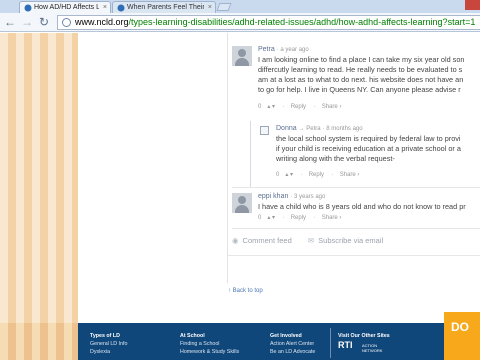 The width and height of the screenshot is (480, 360). I want to click on footer-link: Action Alert Center, so click(292, 344).